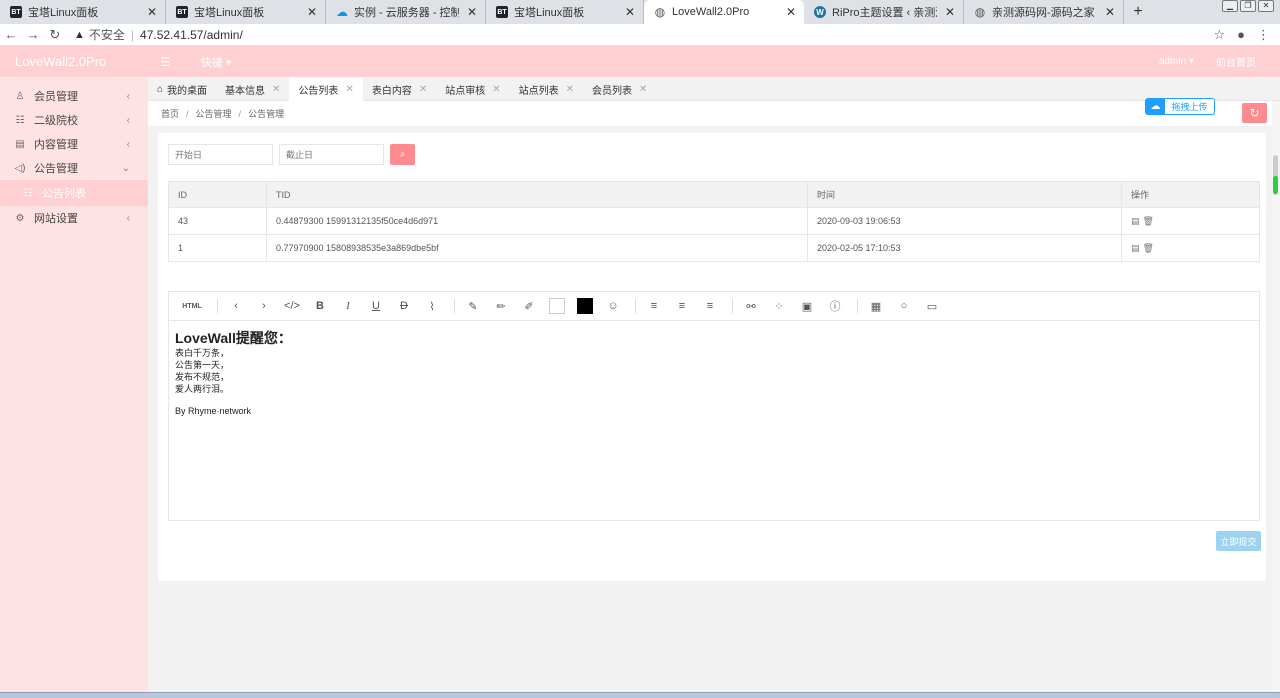 This screenshot has width=1280, height=698. I want to click on quick-menu: 快捷 ▾, so click(216, 62).